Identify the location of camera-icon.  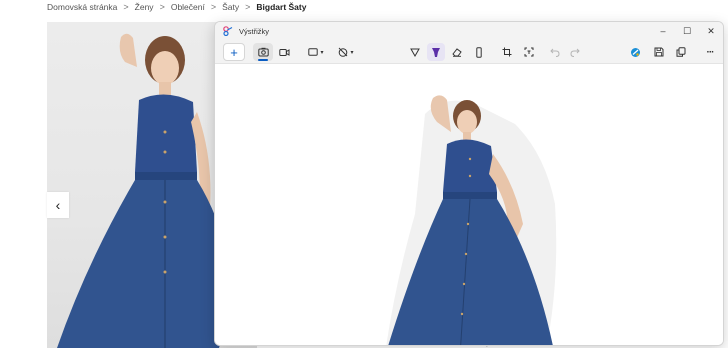
(263, 52).